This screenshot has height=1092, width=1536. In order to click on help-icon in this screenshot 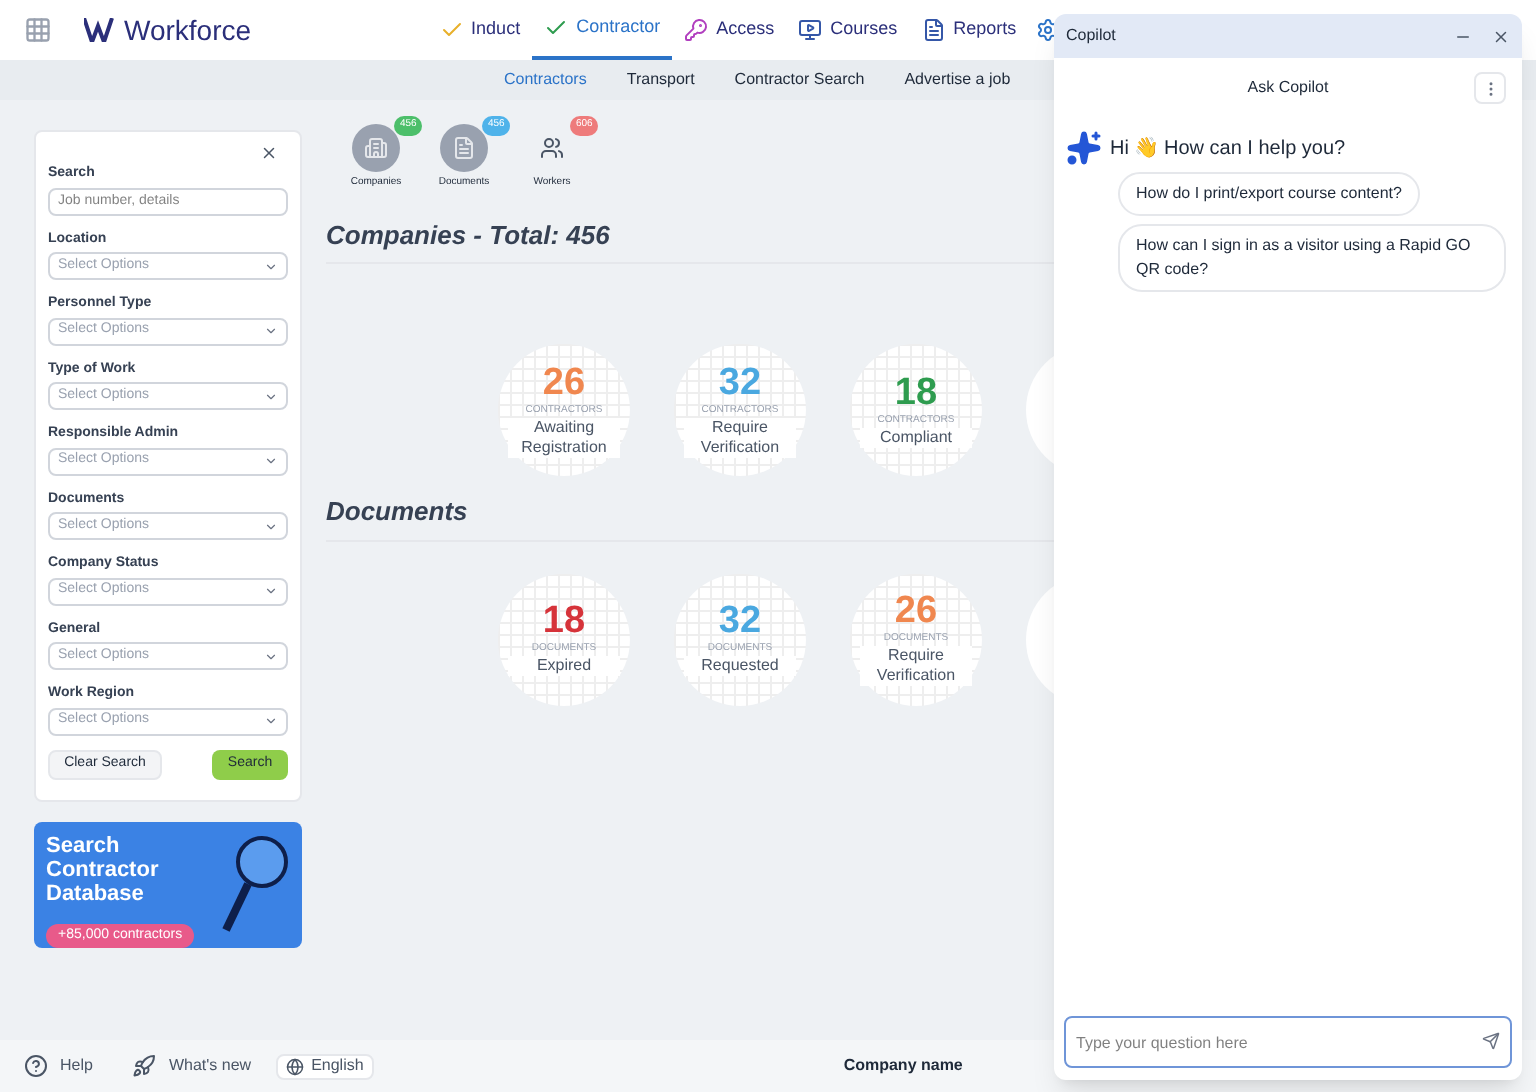, I will do `click(36, 1066)`.